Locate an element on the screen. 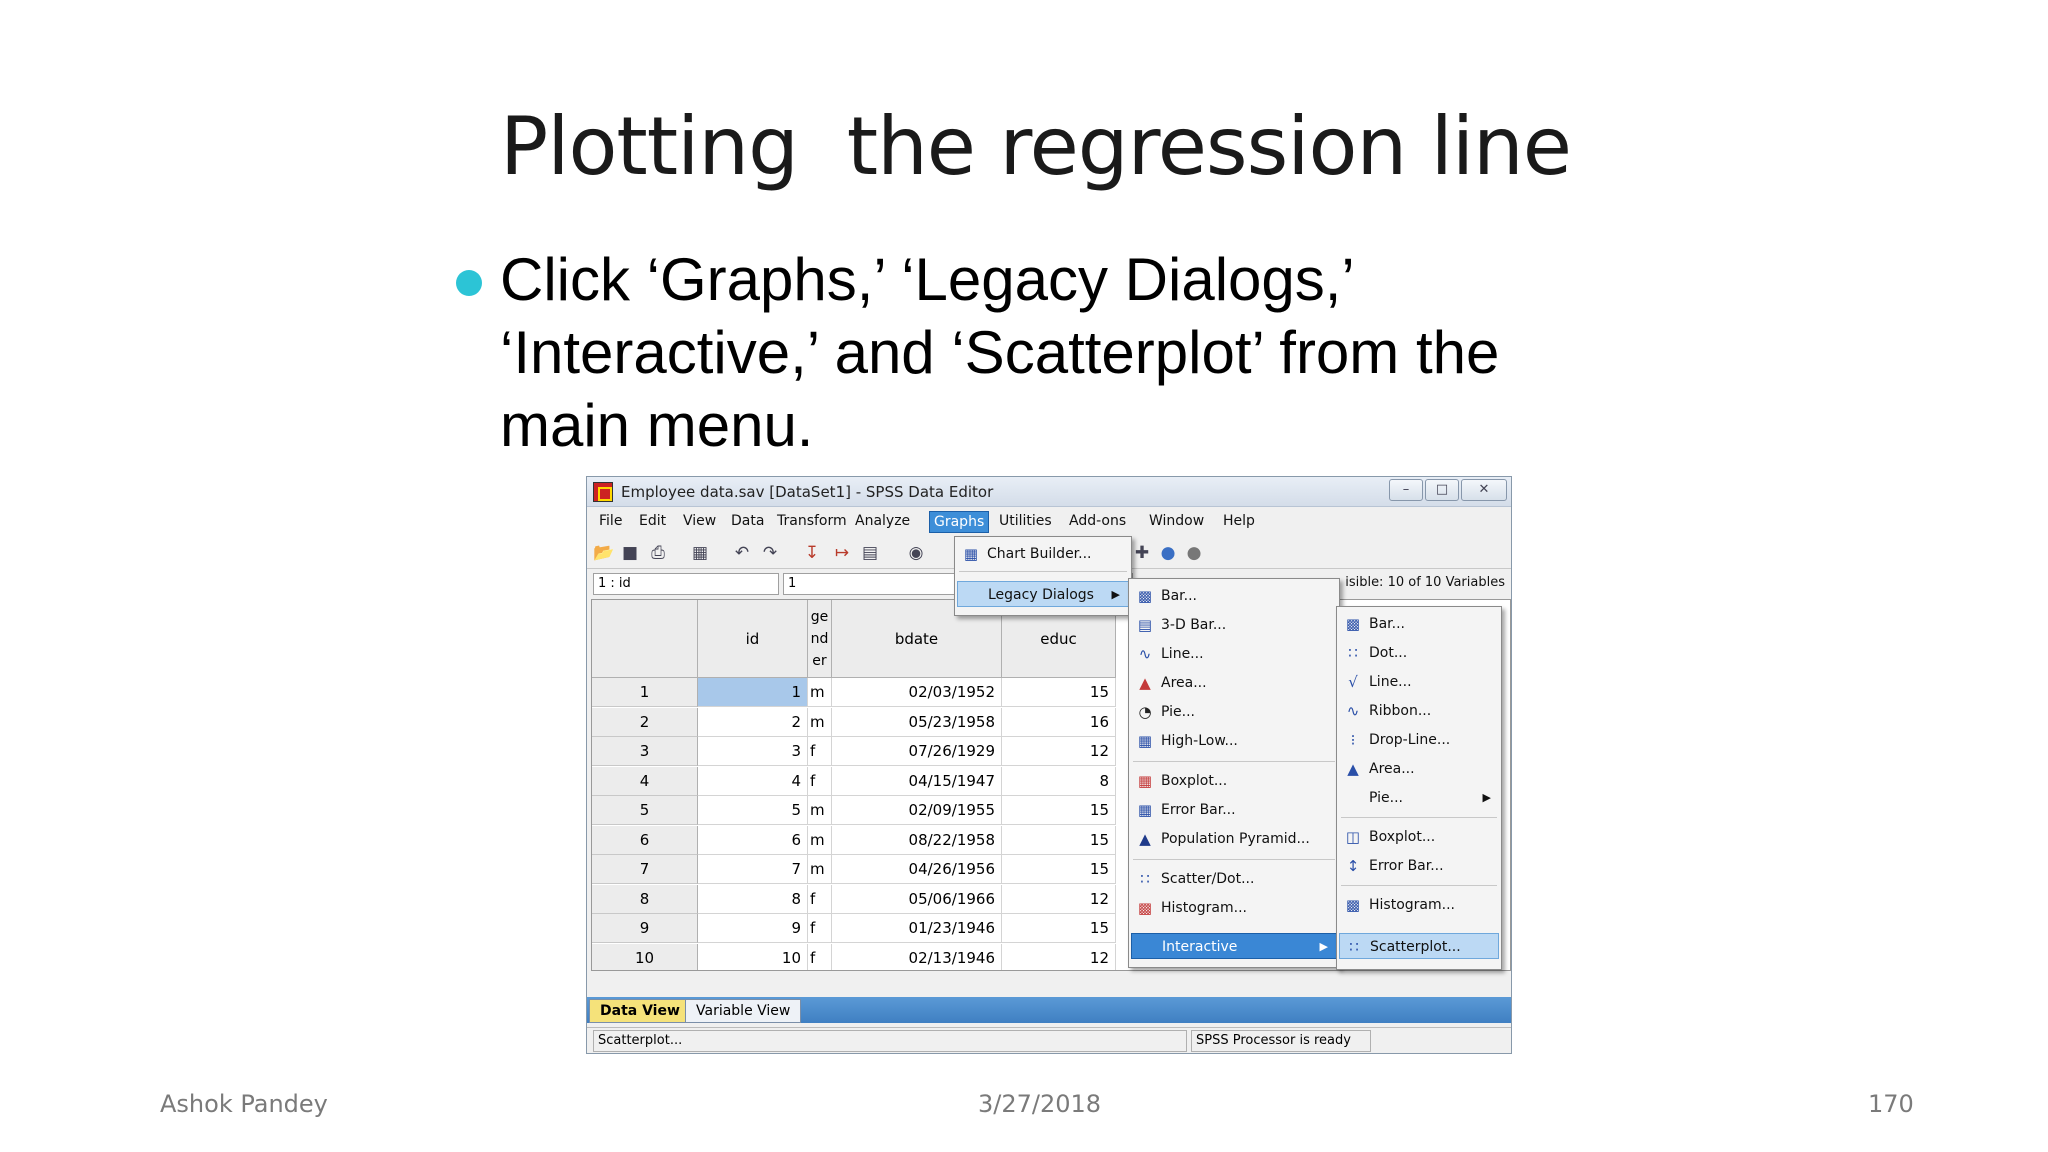 This screenshot has width=2048, height=1152. row-number: 1 is located at coordinates (645, 692).